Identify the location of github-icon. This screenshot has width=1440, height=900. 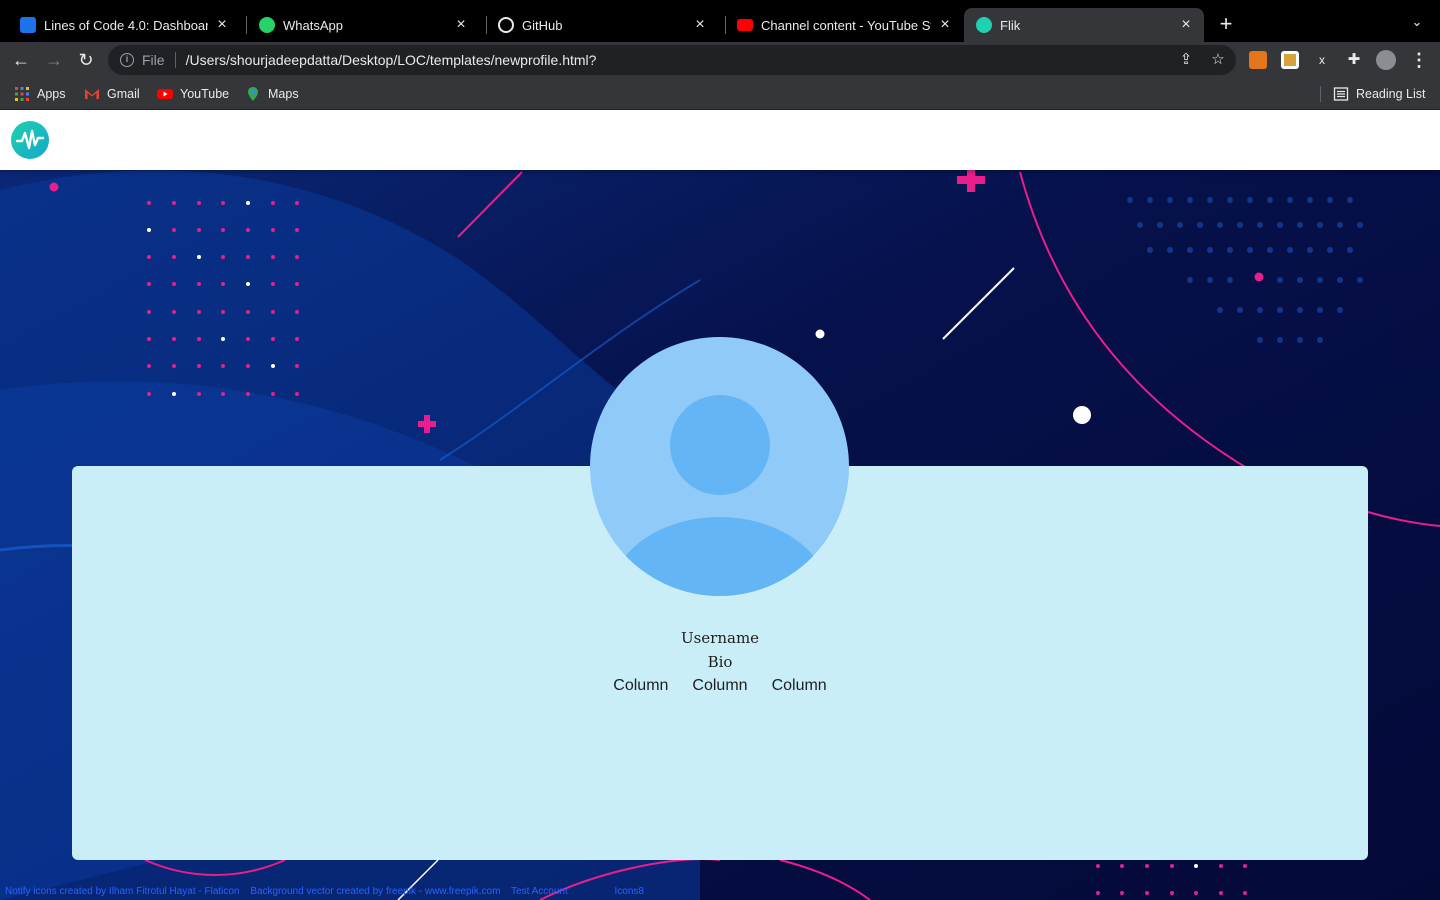
(506, 25).